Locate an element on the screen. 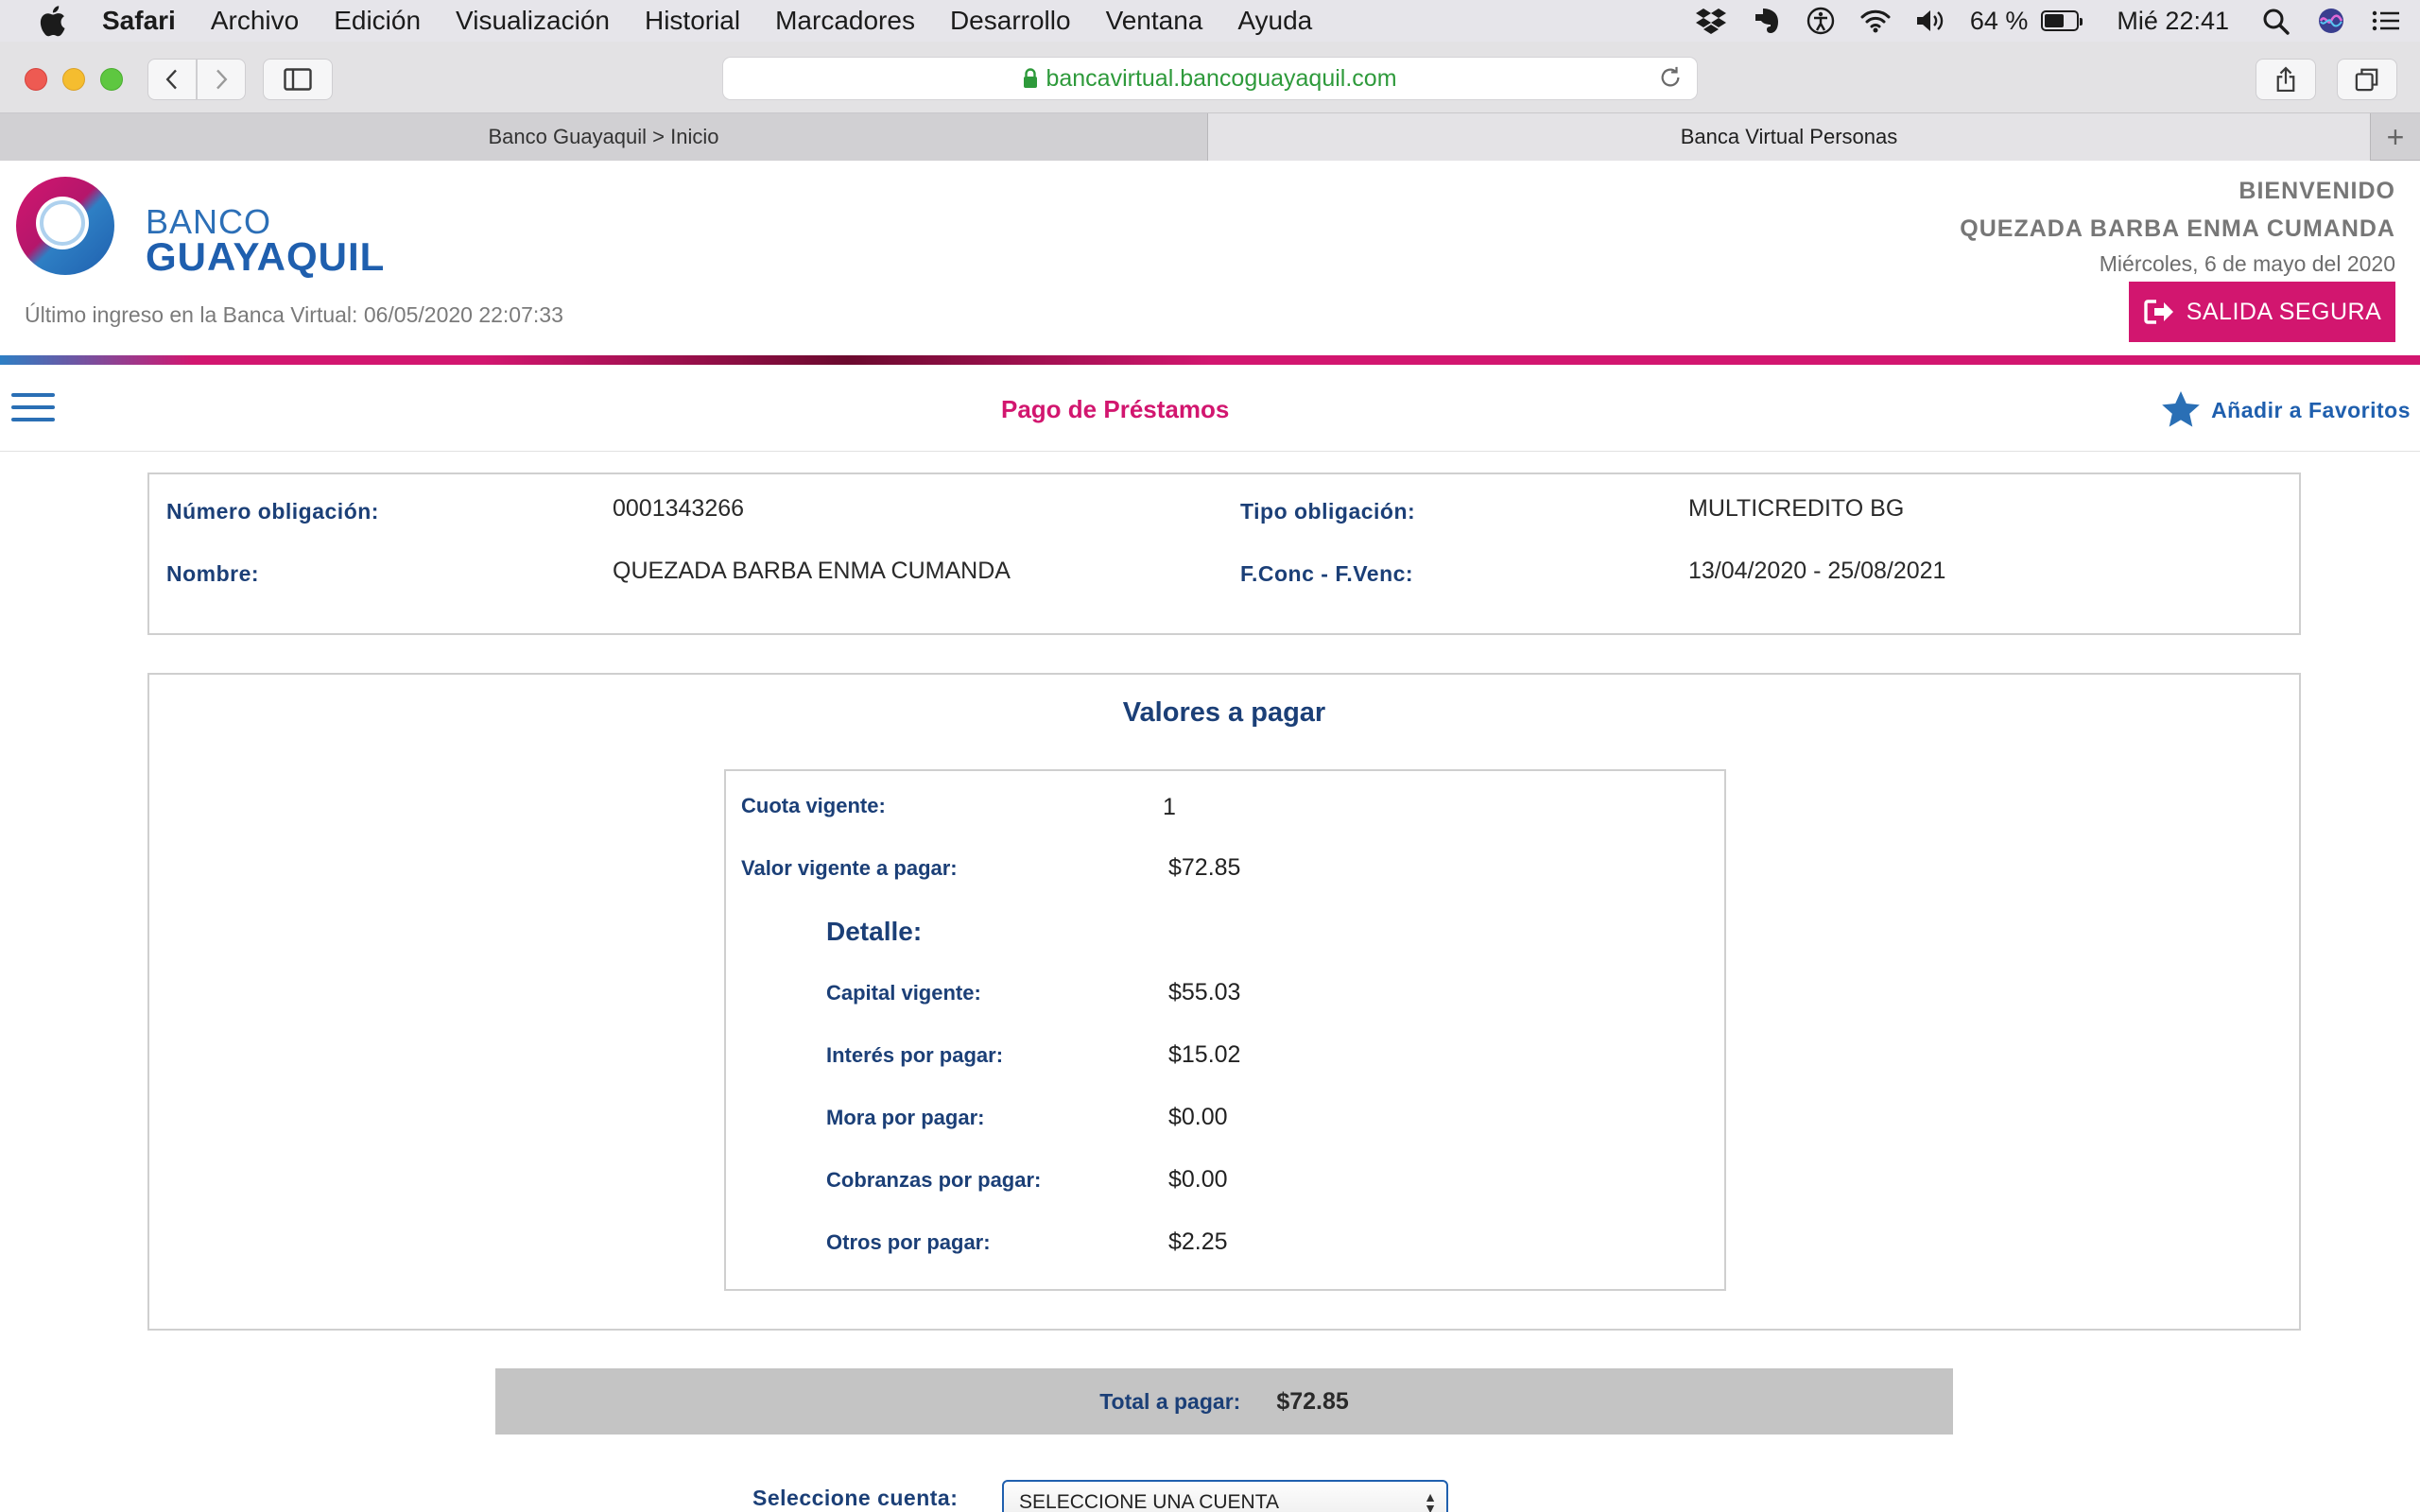 The image size is (2420, 1512). late-fee-label: Mora por pagar: is located at coordinates (906, 1117).